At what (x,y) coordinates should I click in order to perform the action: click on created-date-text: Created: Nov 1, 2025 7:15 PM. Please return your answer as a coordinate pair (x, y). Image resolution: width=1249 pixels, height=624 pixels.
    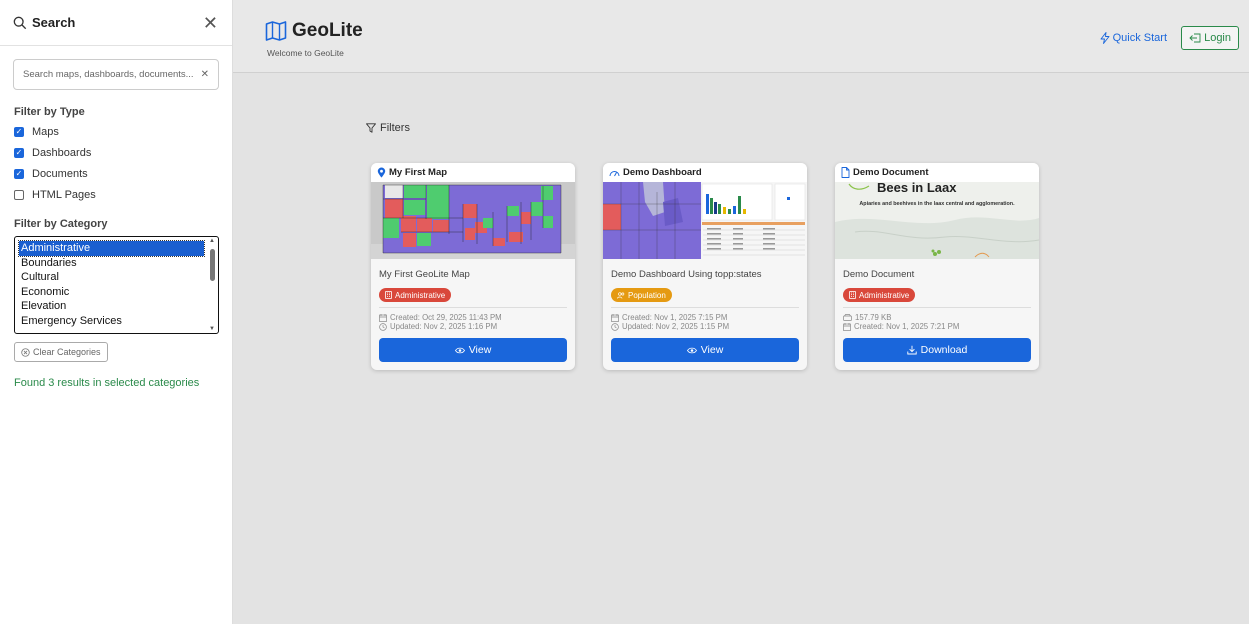
    Looking at the image, I should click on (675, 317).